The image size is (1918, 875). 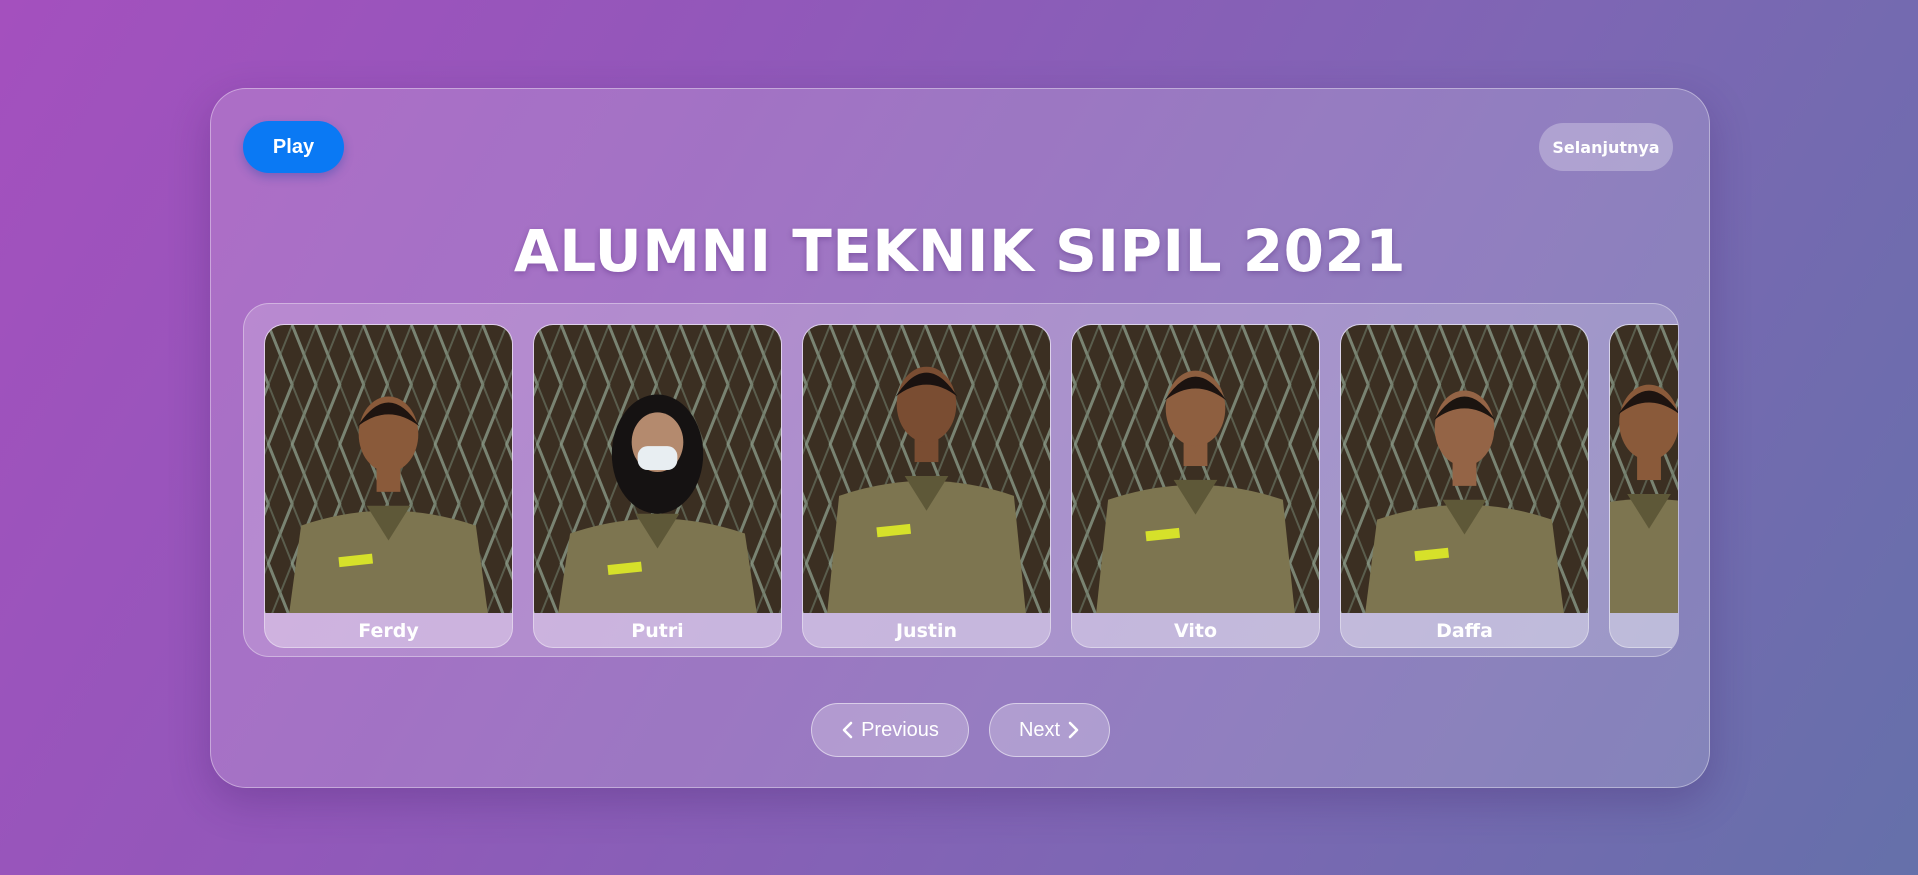 I want to click on alumni-card: Justin, so click(x=926, y=486).